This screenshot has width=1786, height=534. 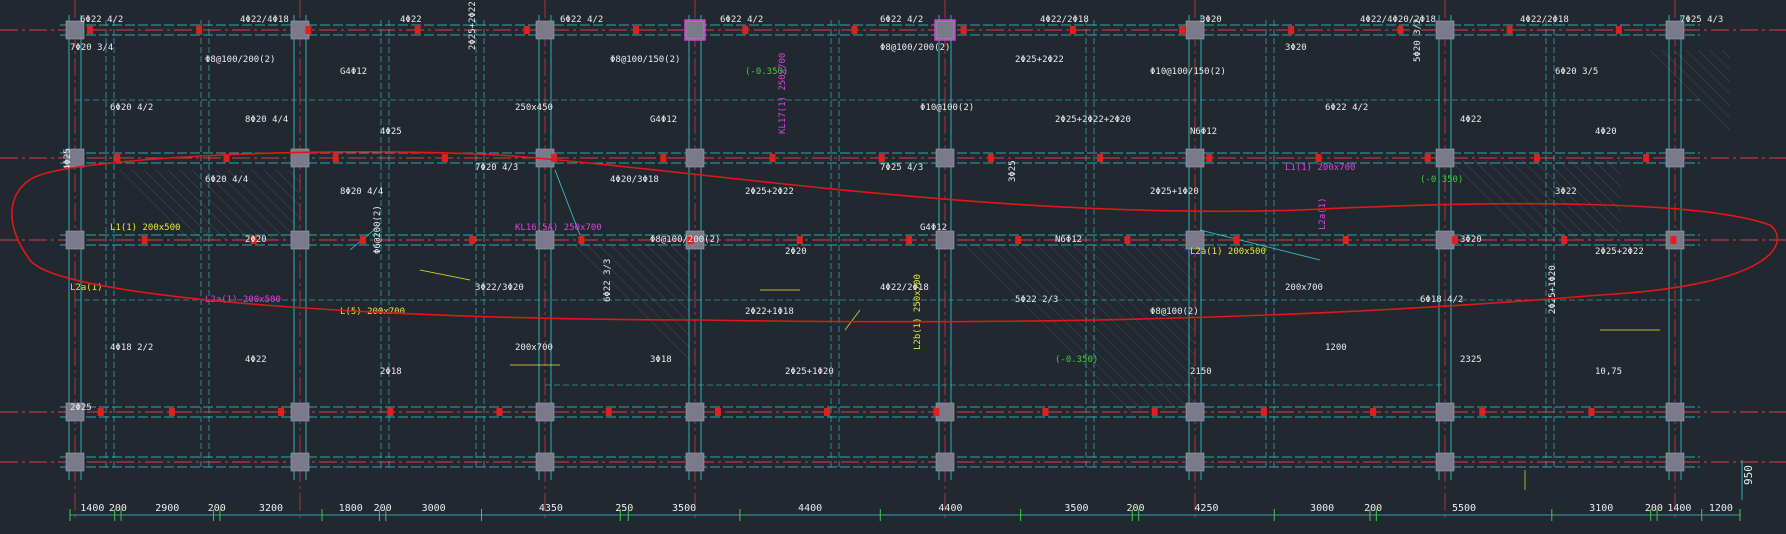 I want to click on dimension-value: 1200, so click(x=1721, y=508).